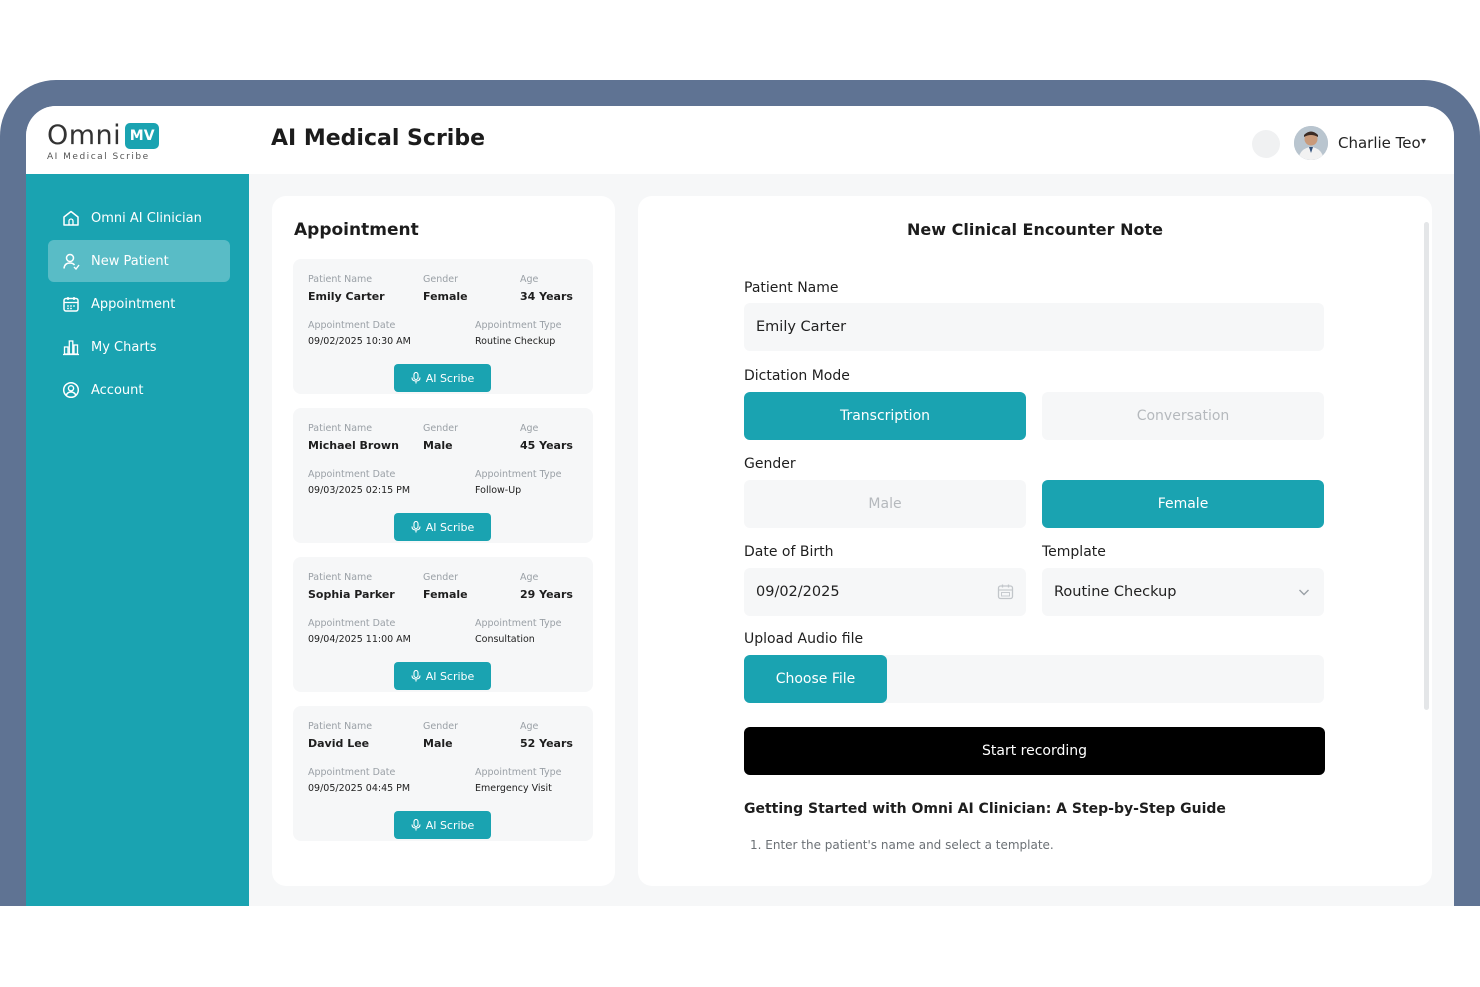 The height and width of the screenshot is (987, 1480). What do you see at coordinates (505, 639) in the screenshot?
I see `appointment-type-value: Consultation` at bounding box center [505, 639].